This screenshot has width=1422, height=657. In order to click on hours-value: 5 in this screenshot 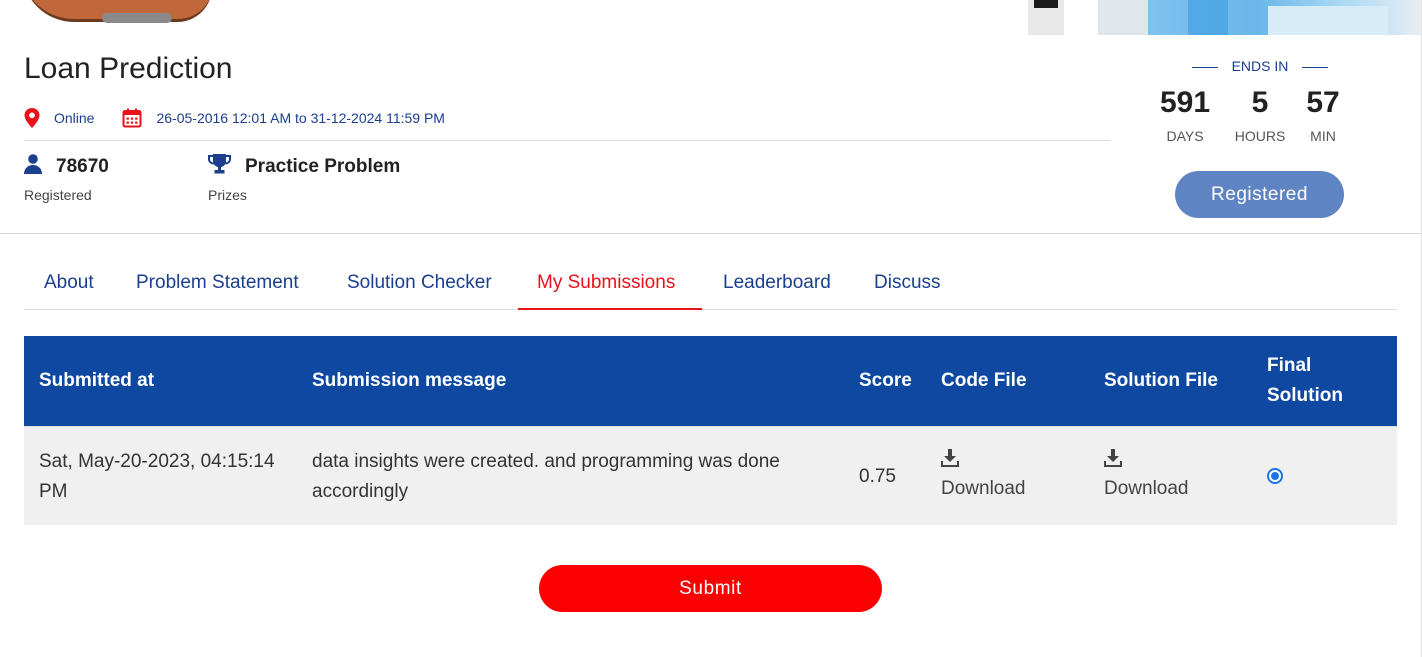, I will do `click(1260, 102)`.